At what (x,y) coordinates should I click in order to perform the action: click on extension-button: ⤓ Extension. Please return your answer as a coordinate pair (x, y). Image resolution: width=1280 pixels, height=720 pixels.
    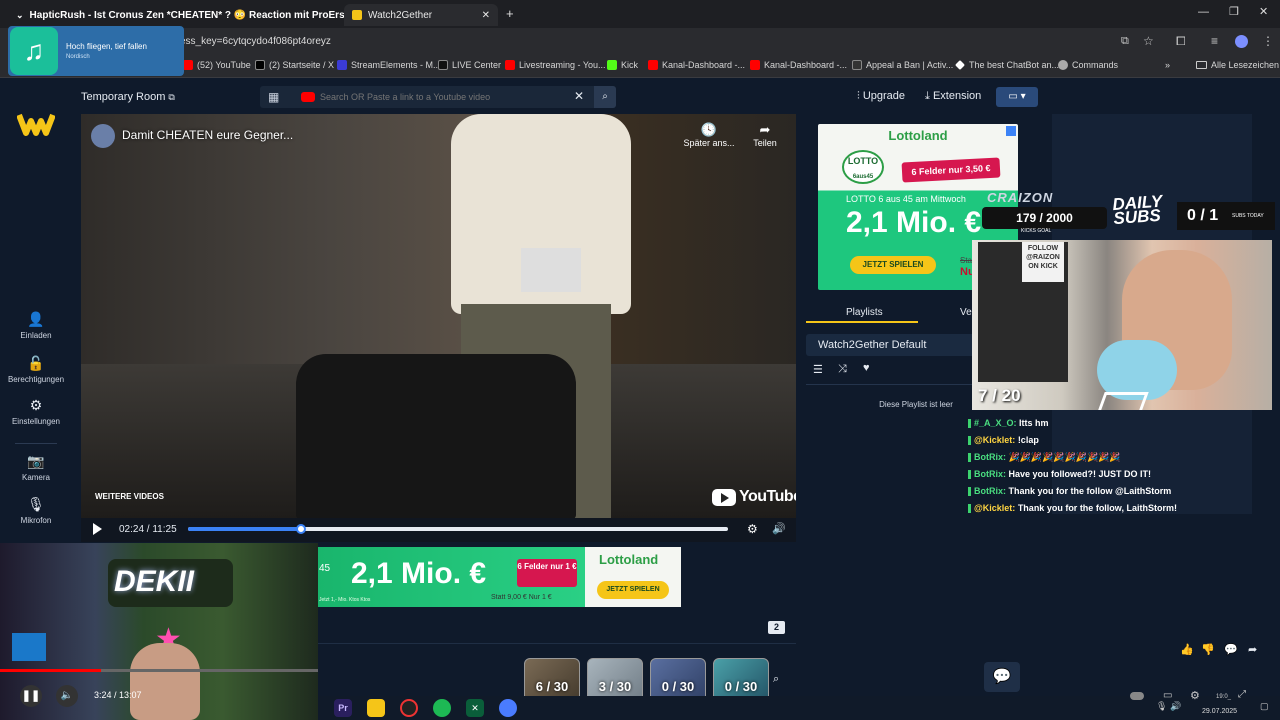
    Looking at the image, I should click on (953, 96).